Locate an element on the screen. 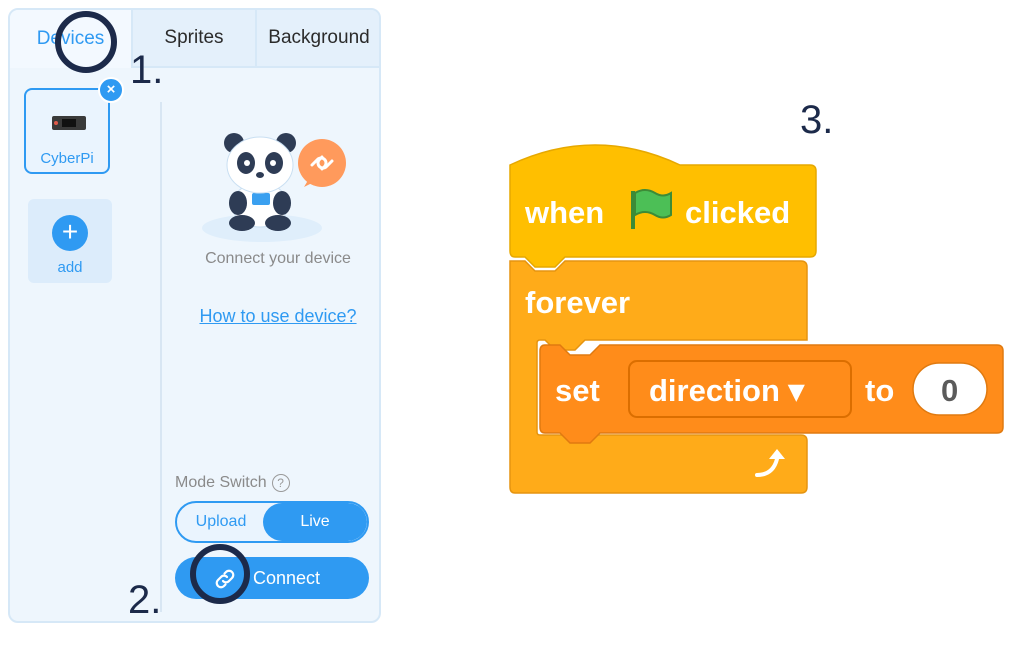 This screenshot has width=1024, height=653. tab-background: Background is located at coordinates (318, 39).